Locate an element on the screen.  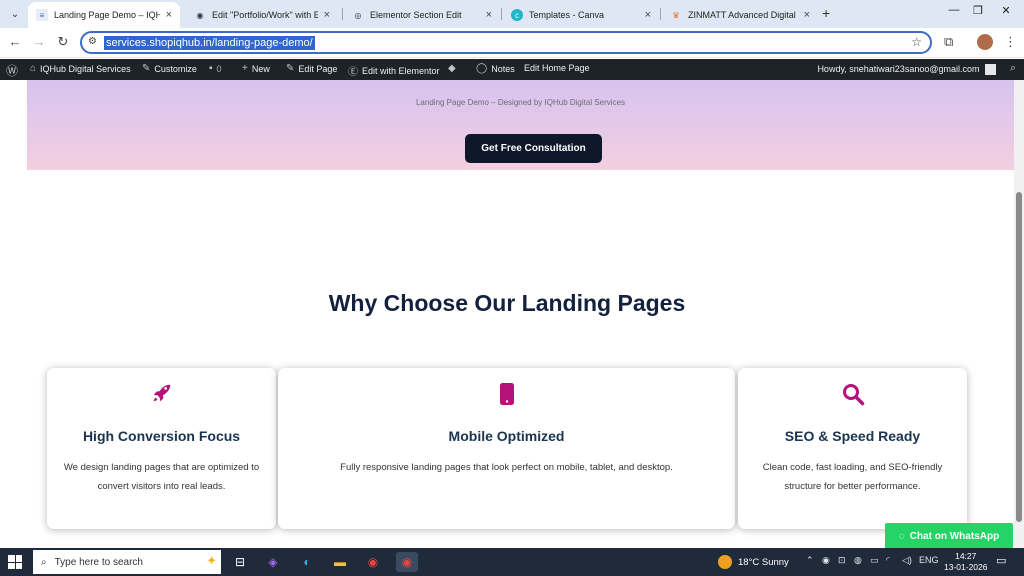
search-highlight-icon: ✦ is located at coordinates (211, 560).